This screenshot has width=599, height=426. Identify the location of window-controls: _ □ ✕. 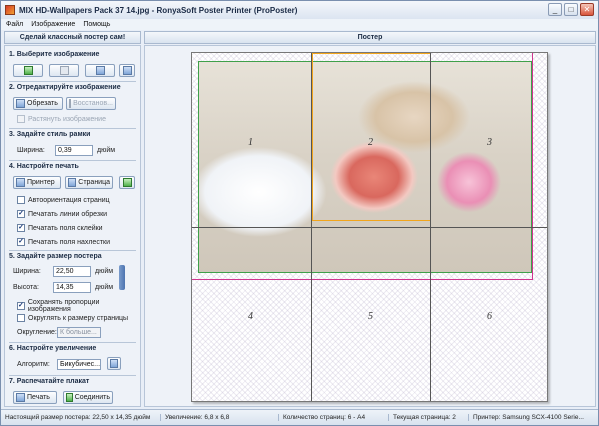
(571, 9).